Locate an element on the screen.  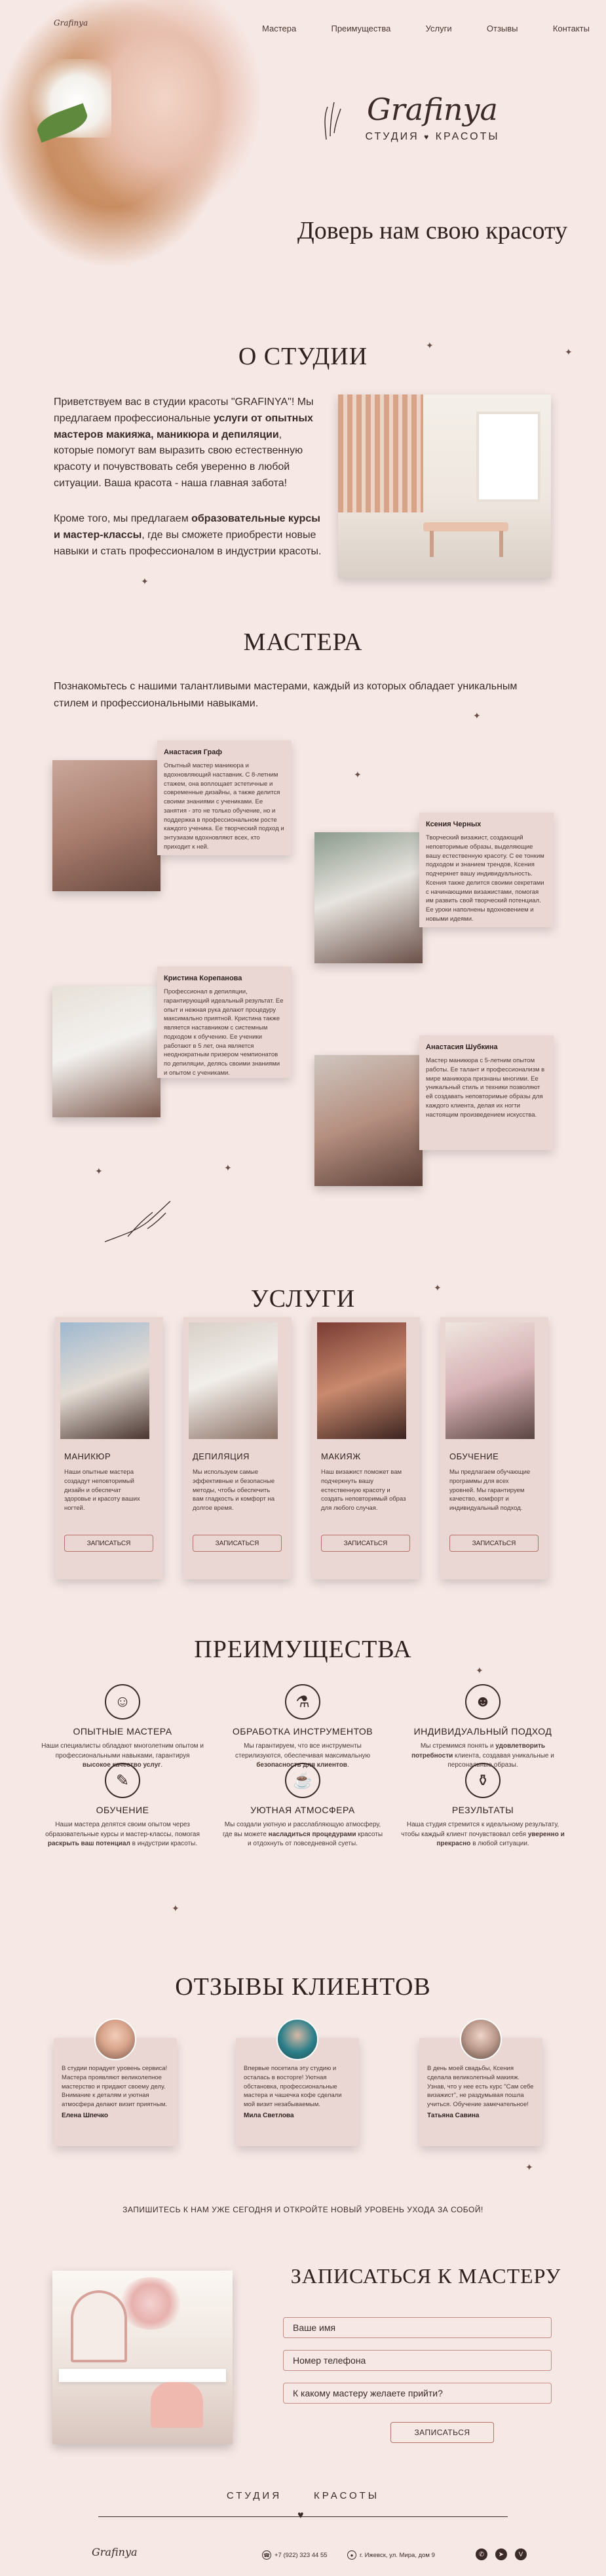
master-name: Ксения Черных is located at coordinates (454, 824).